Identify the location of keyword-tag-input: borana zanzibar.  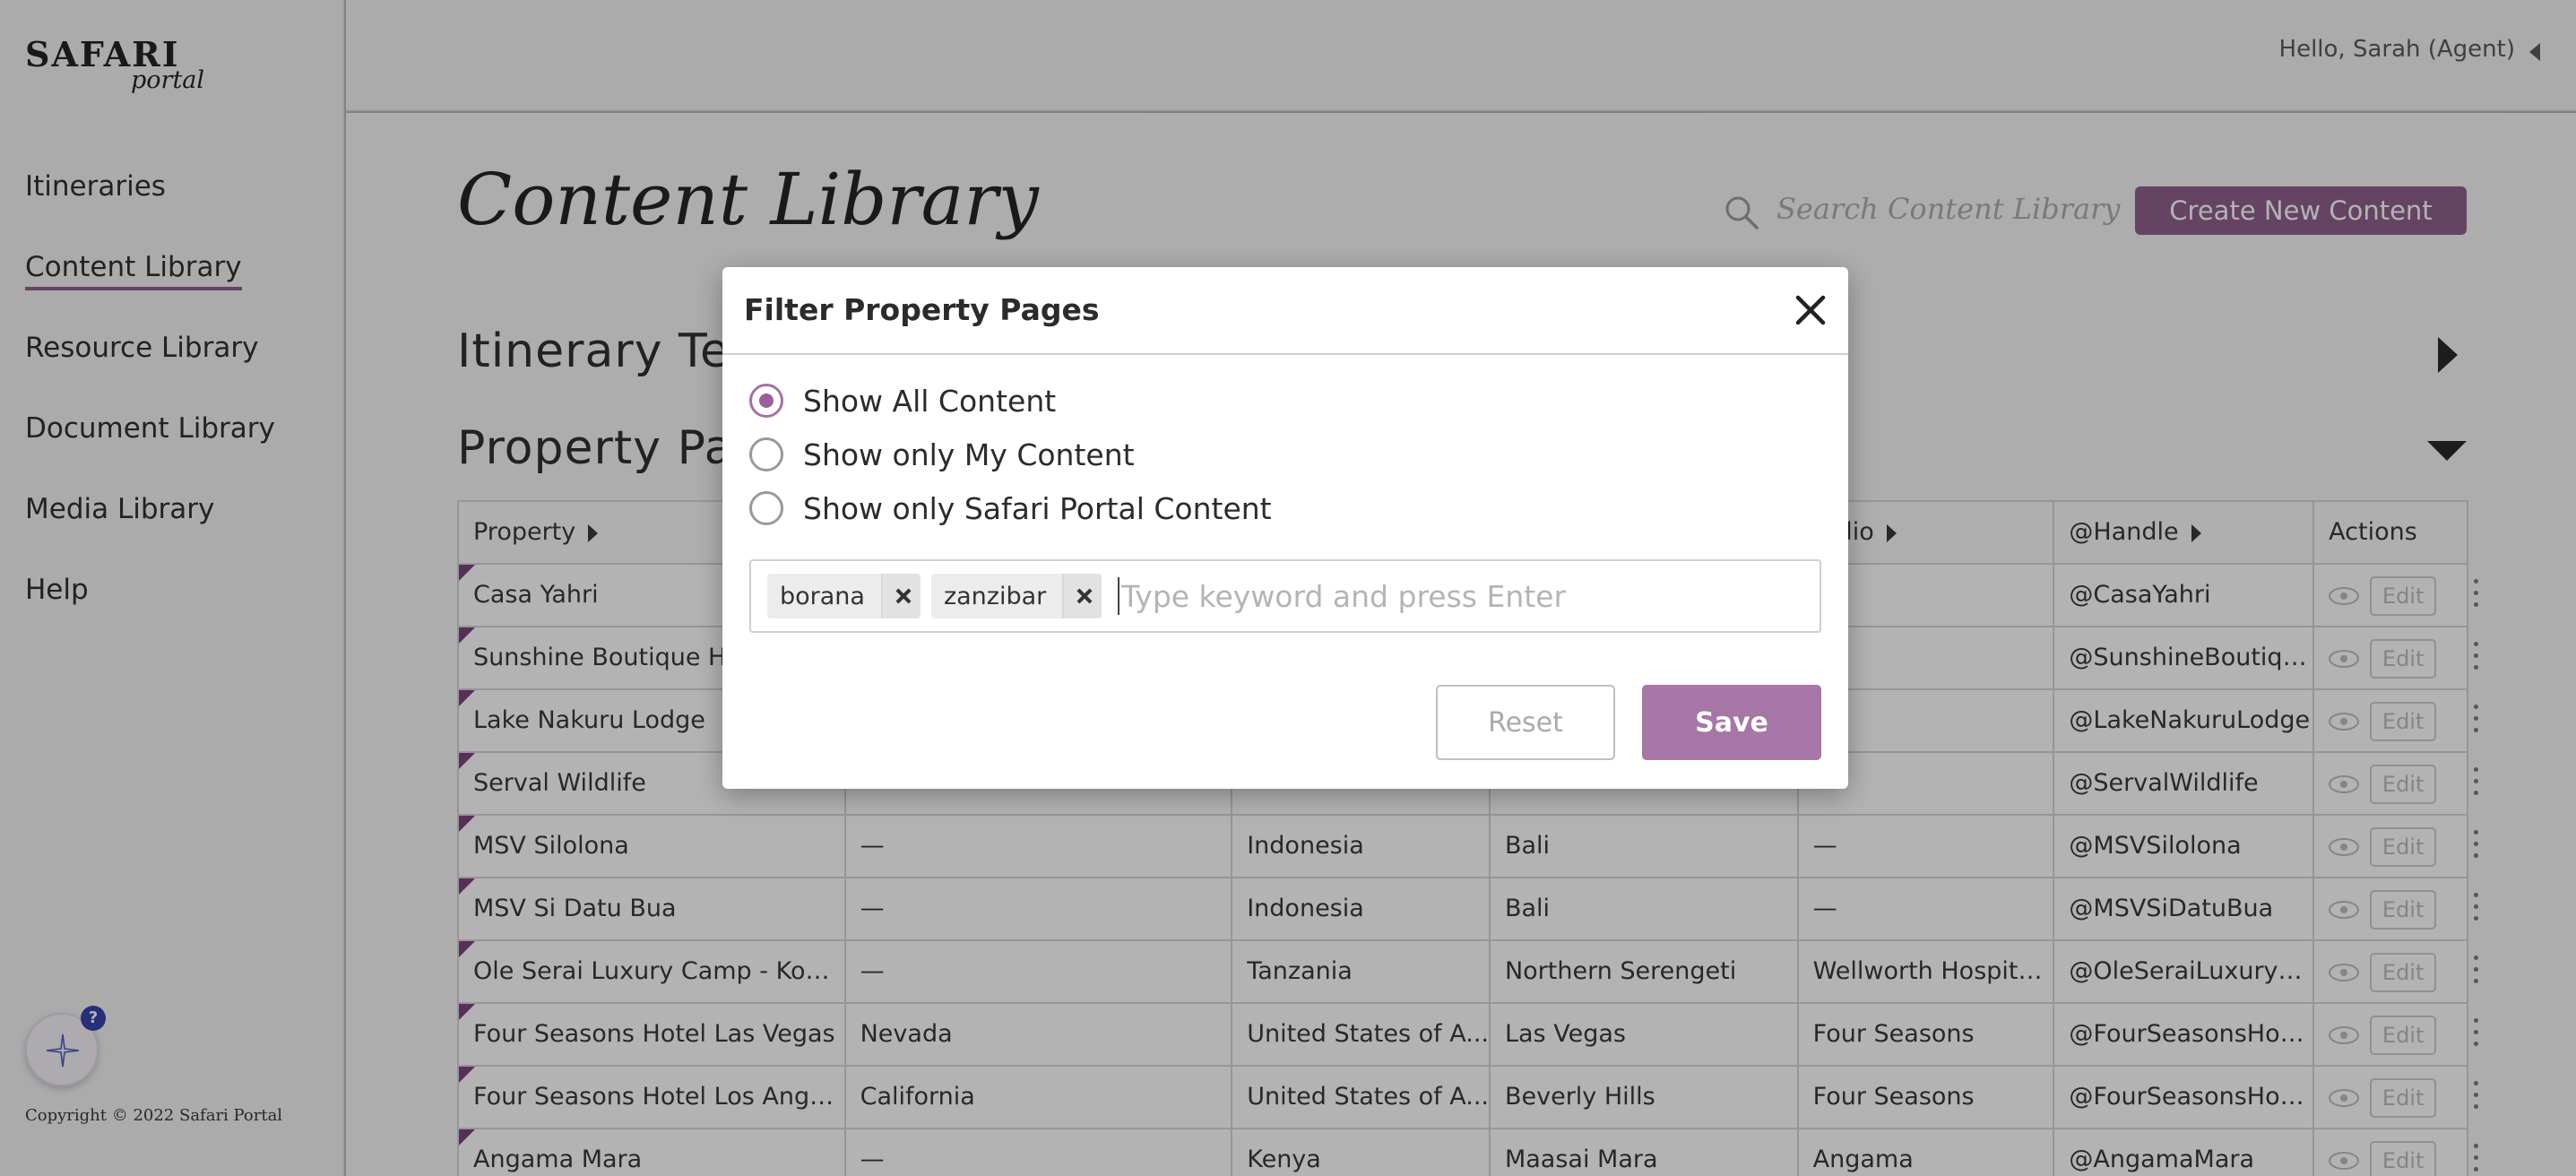
(1285, 596).